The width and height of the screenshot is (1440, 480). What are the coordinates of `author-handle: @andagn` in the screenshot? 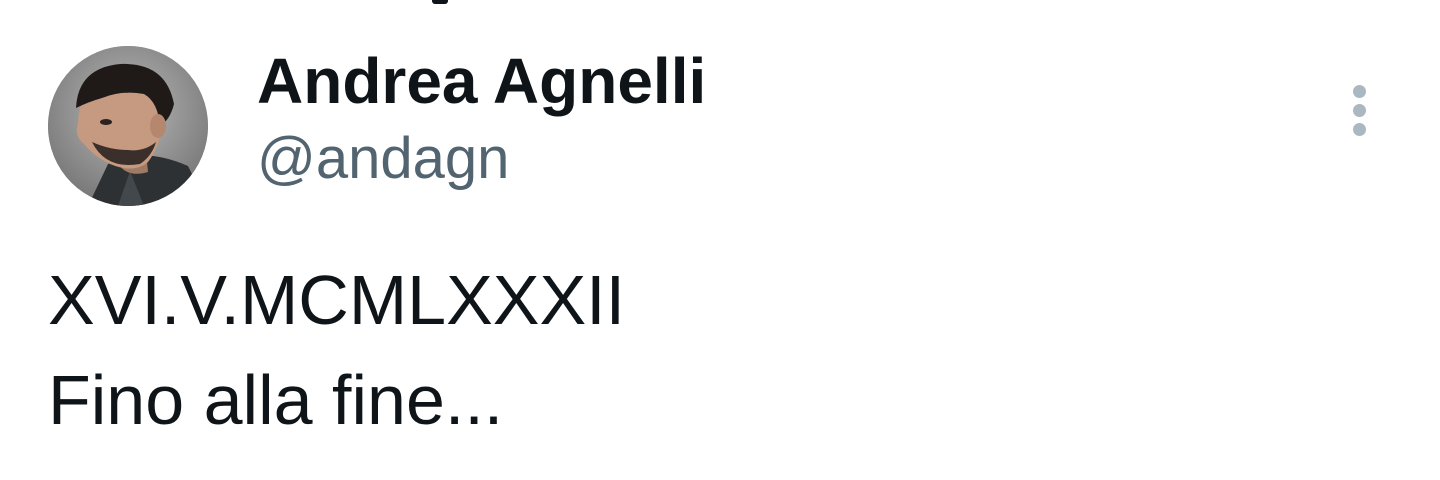 It's located at (481, 159).